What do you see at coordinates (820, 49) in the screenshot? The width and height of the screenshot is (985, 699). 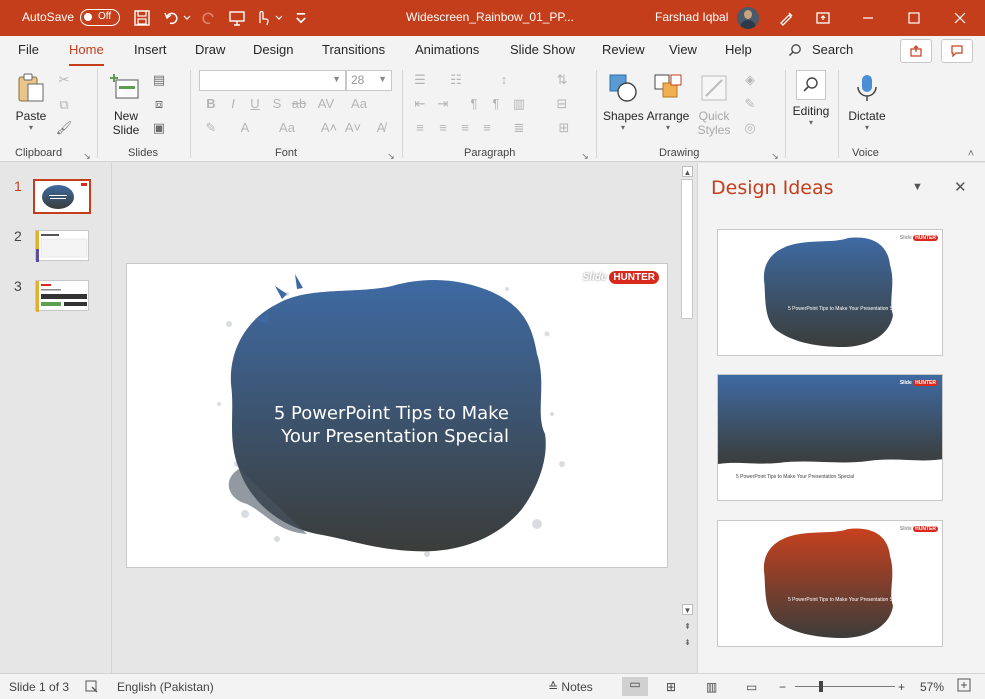 I see `search-box: Search` at bounding box center [820, 49].